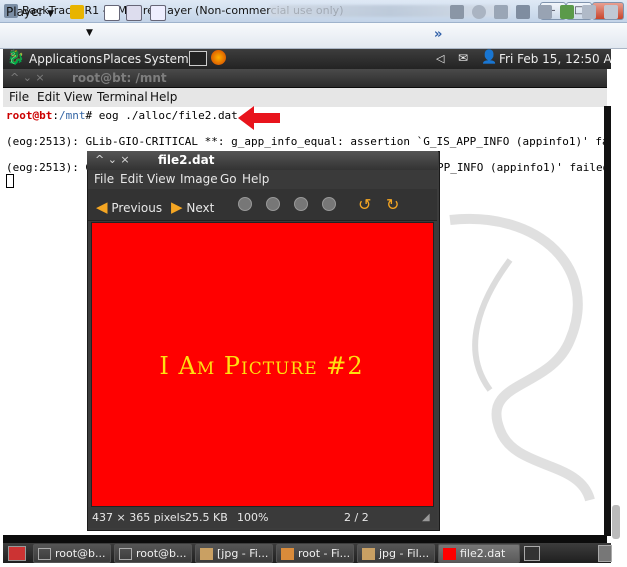 This screenshot has height=567, width=627. Describe the element at coordinates (29, 115) in the screenshot. I see `prompt-user: root@bt` at that location.